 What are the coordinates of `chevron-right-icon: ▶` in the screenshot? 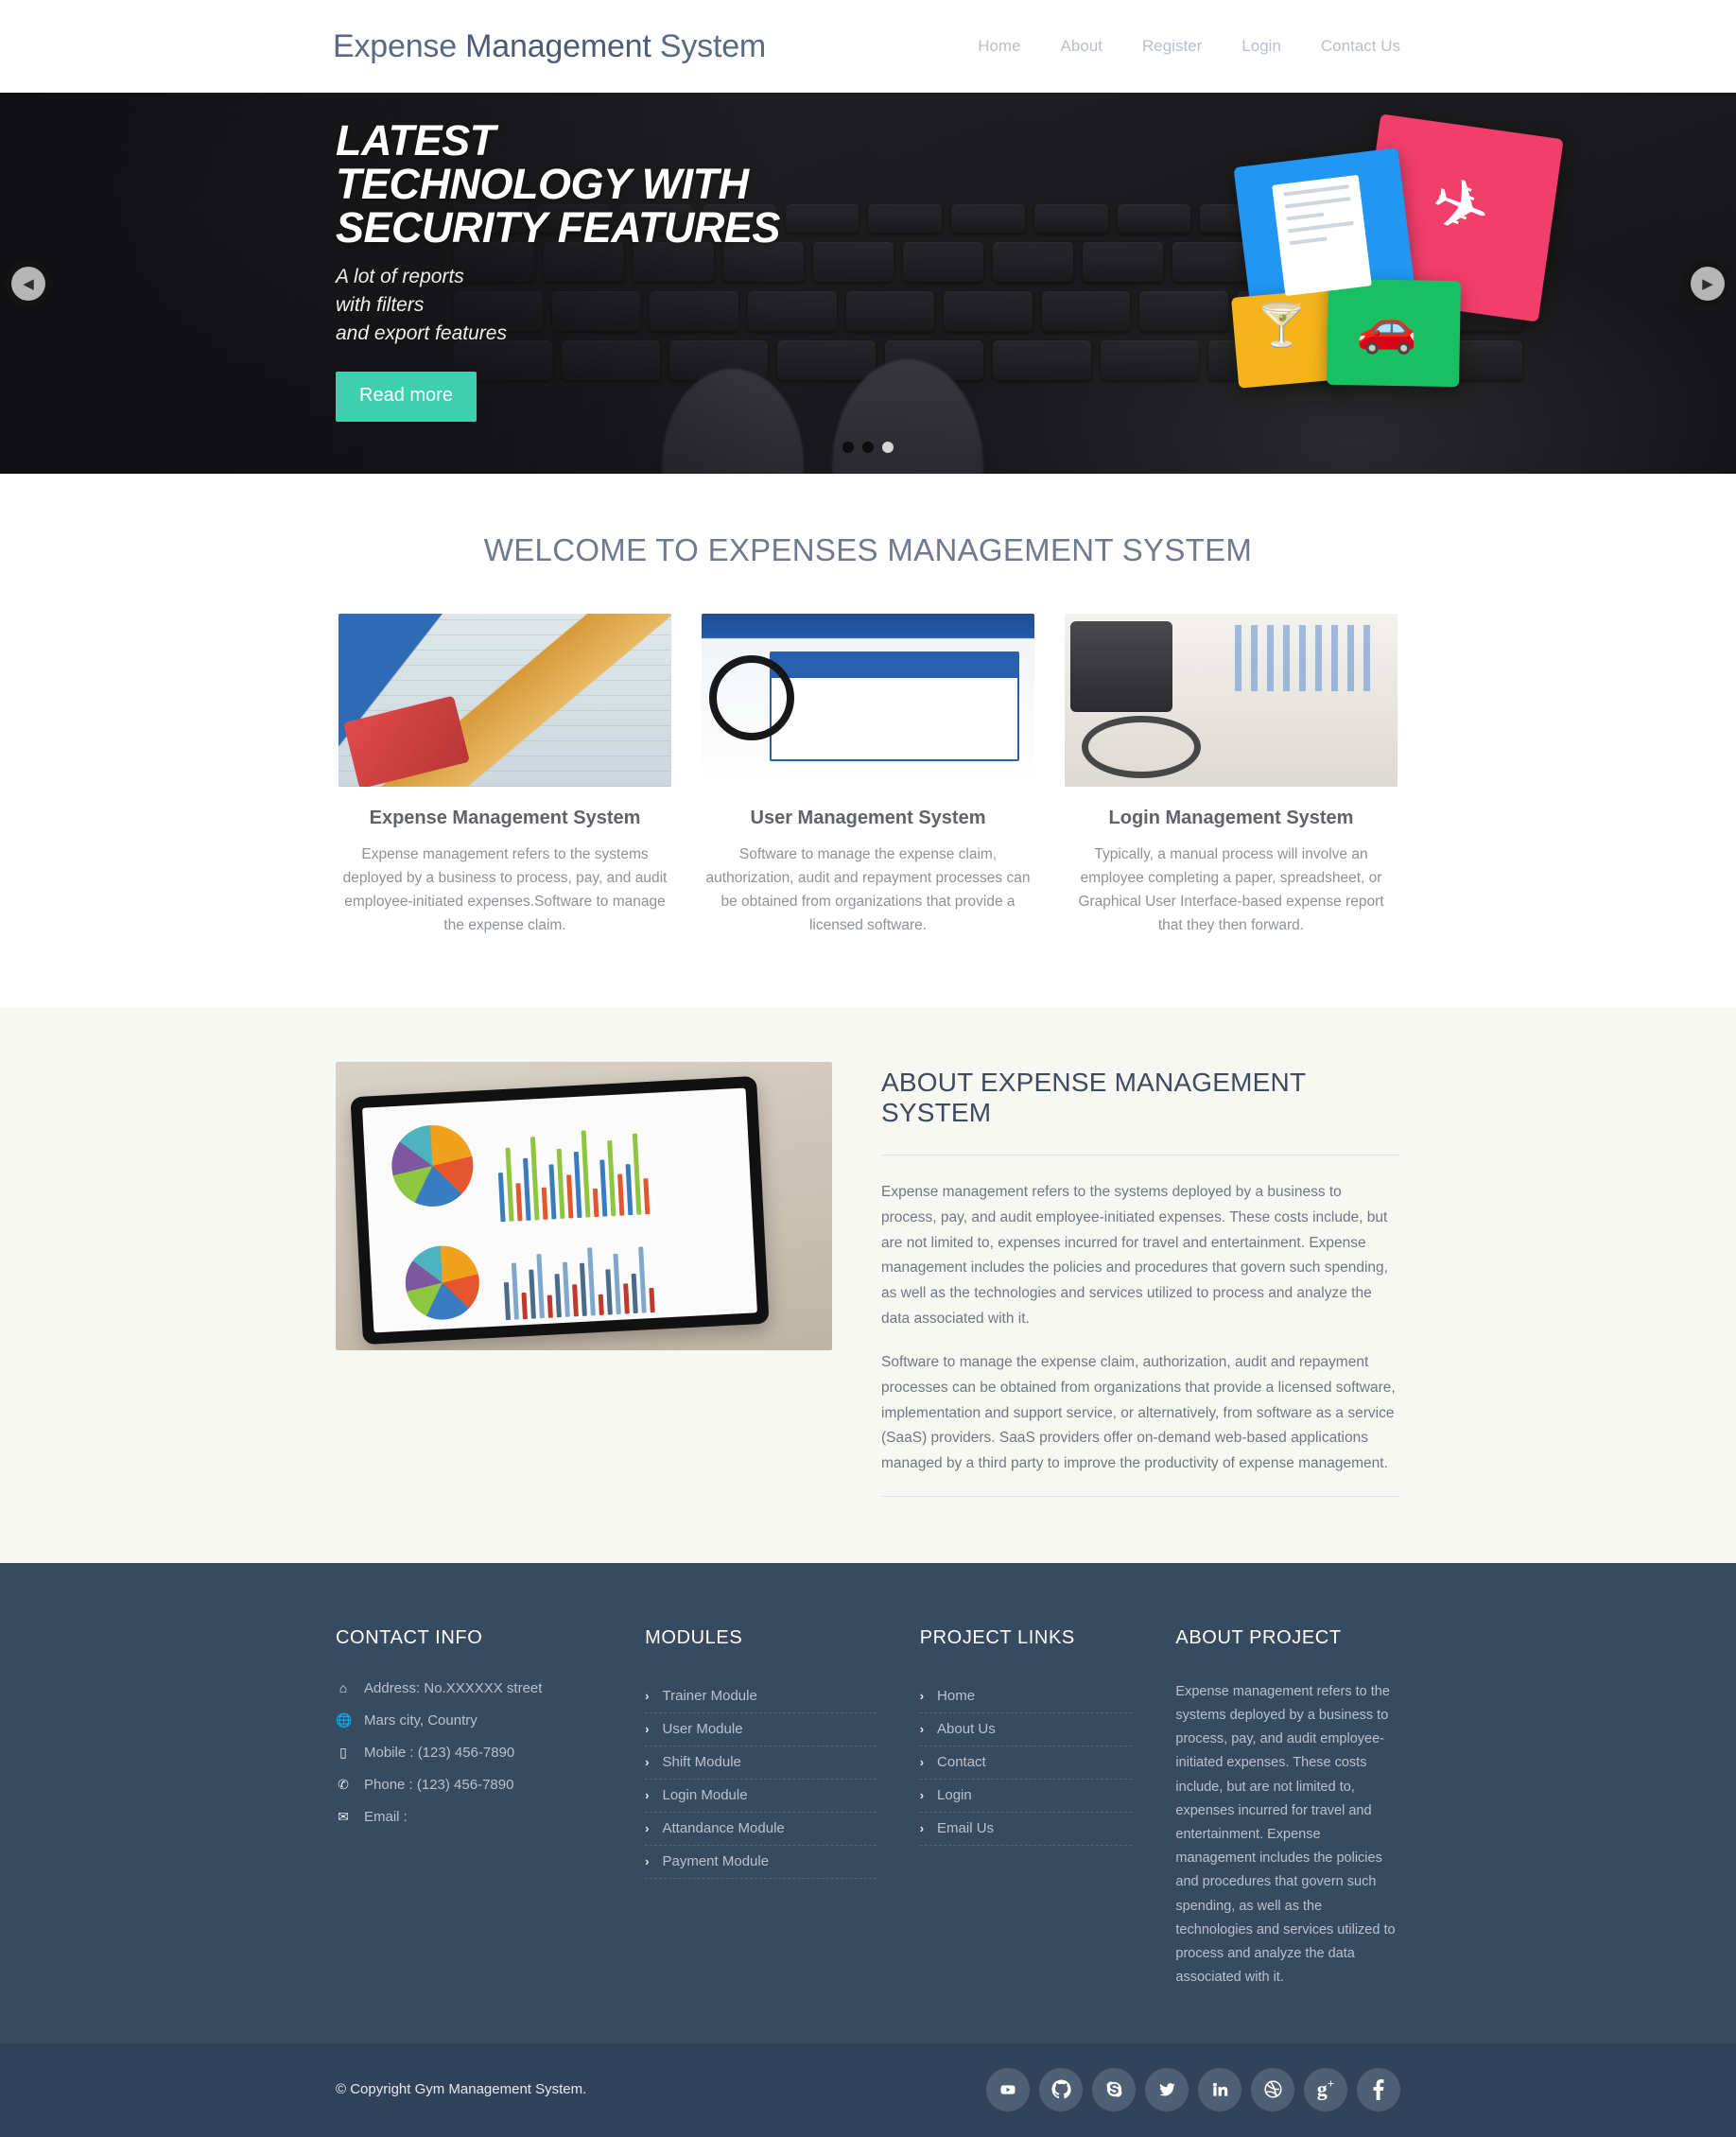 It's located at (1707, 283).